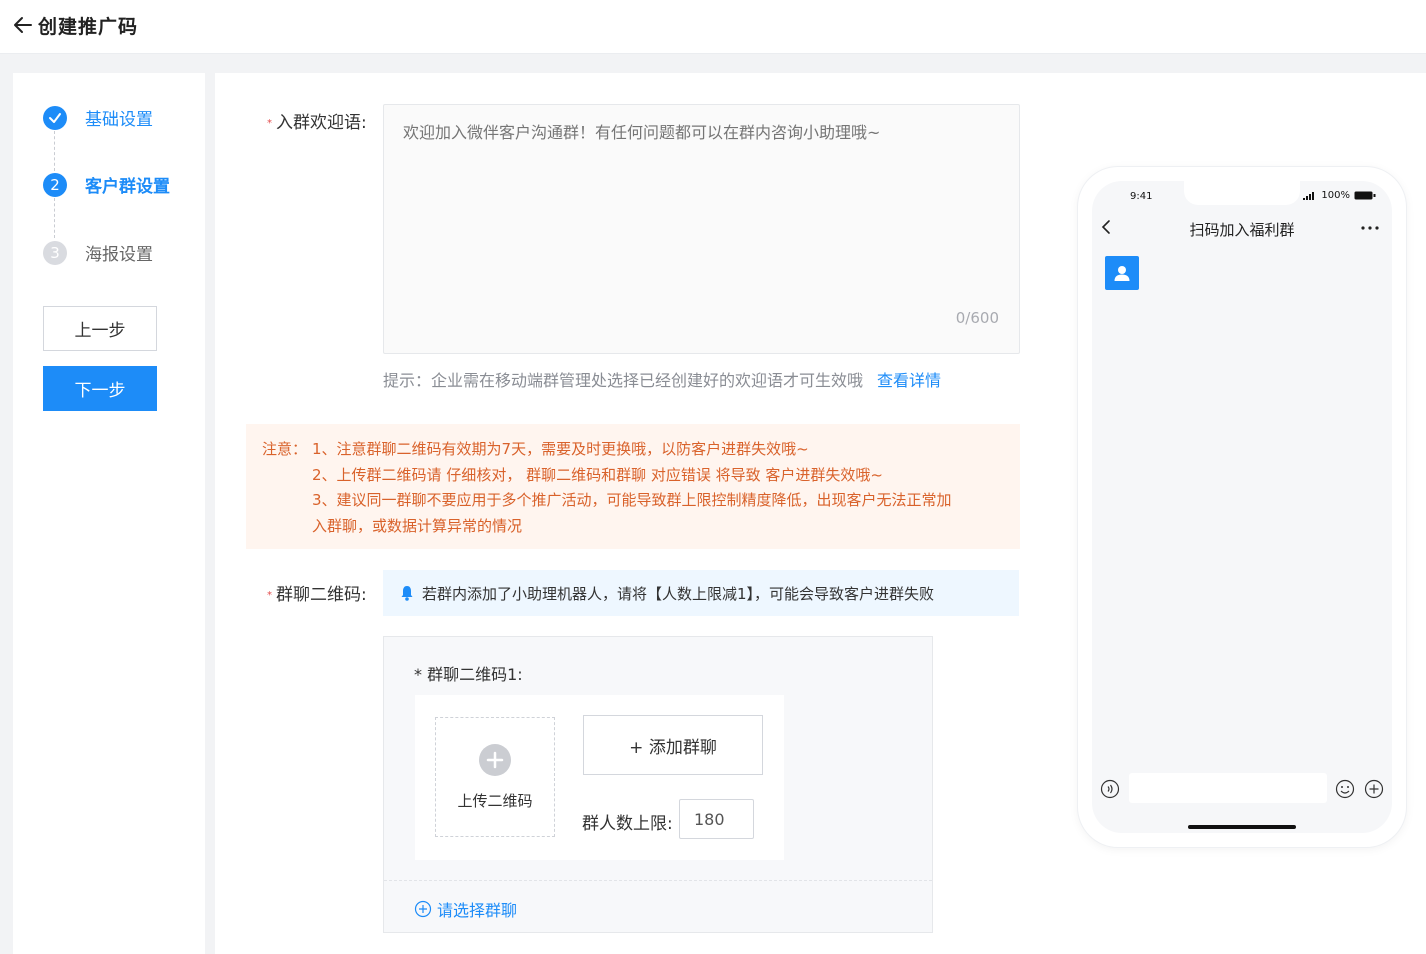 This screenshot has width=1426, height=954. Describe the element at coordinates (423, 909) in the screenshot. I see `circle-plus-icon` at that location.